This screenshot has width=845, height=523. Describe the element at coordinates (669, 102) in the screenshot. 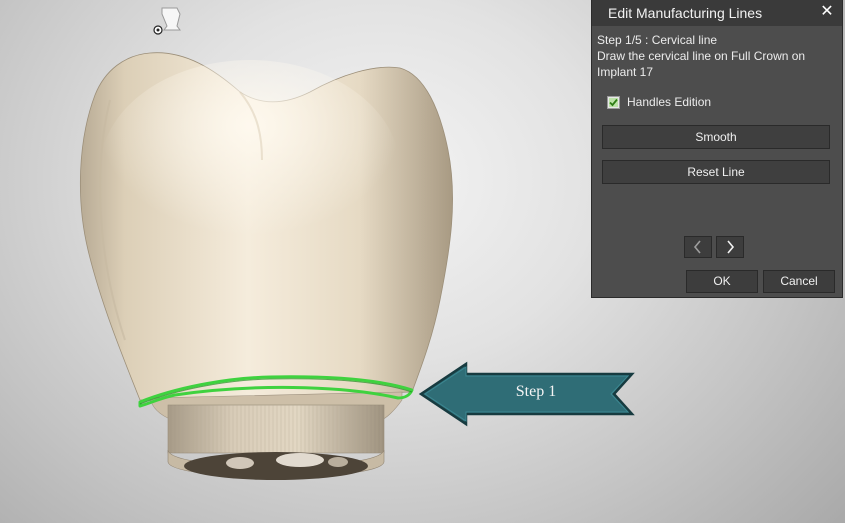

I see `handles-edition-label: Handles Edition` at that location.